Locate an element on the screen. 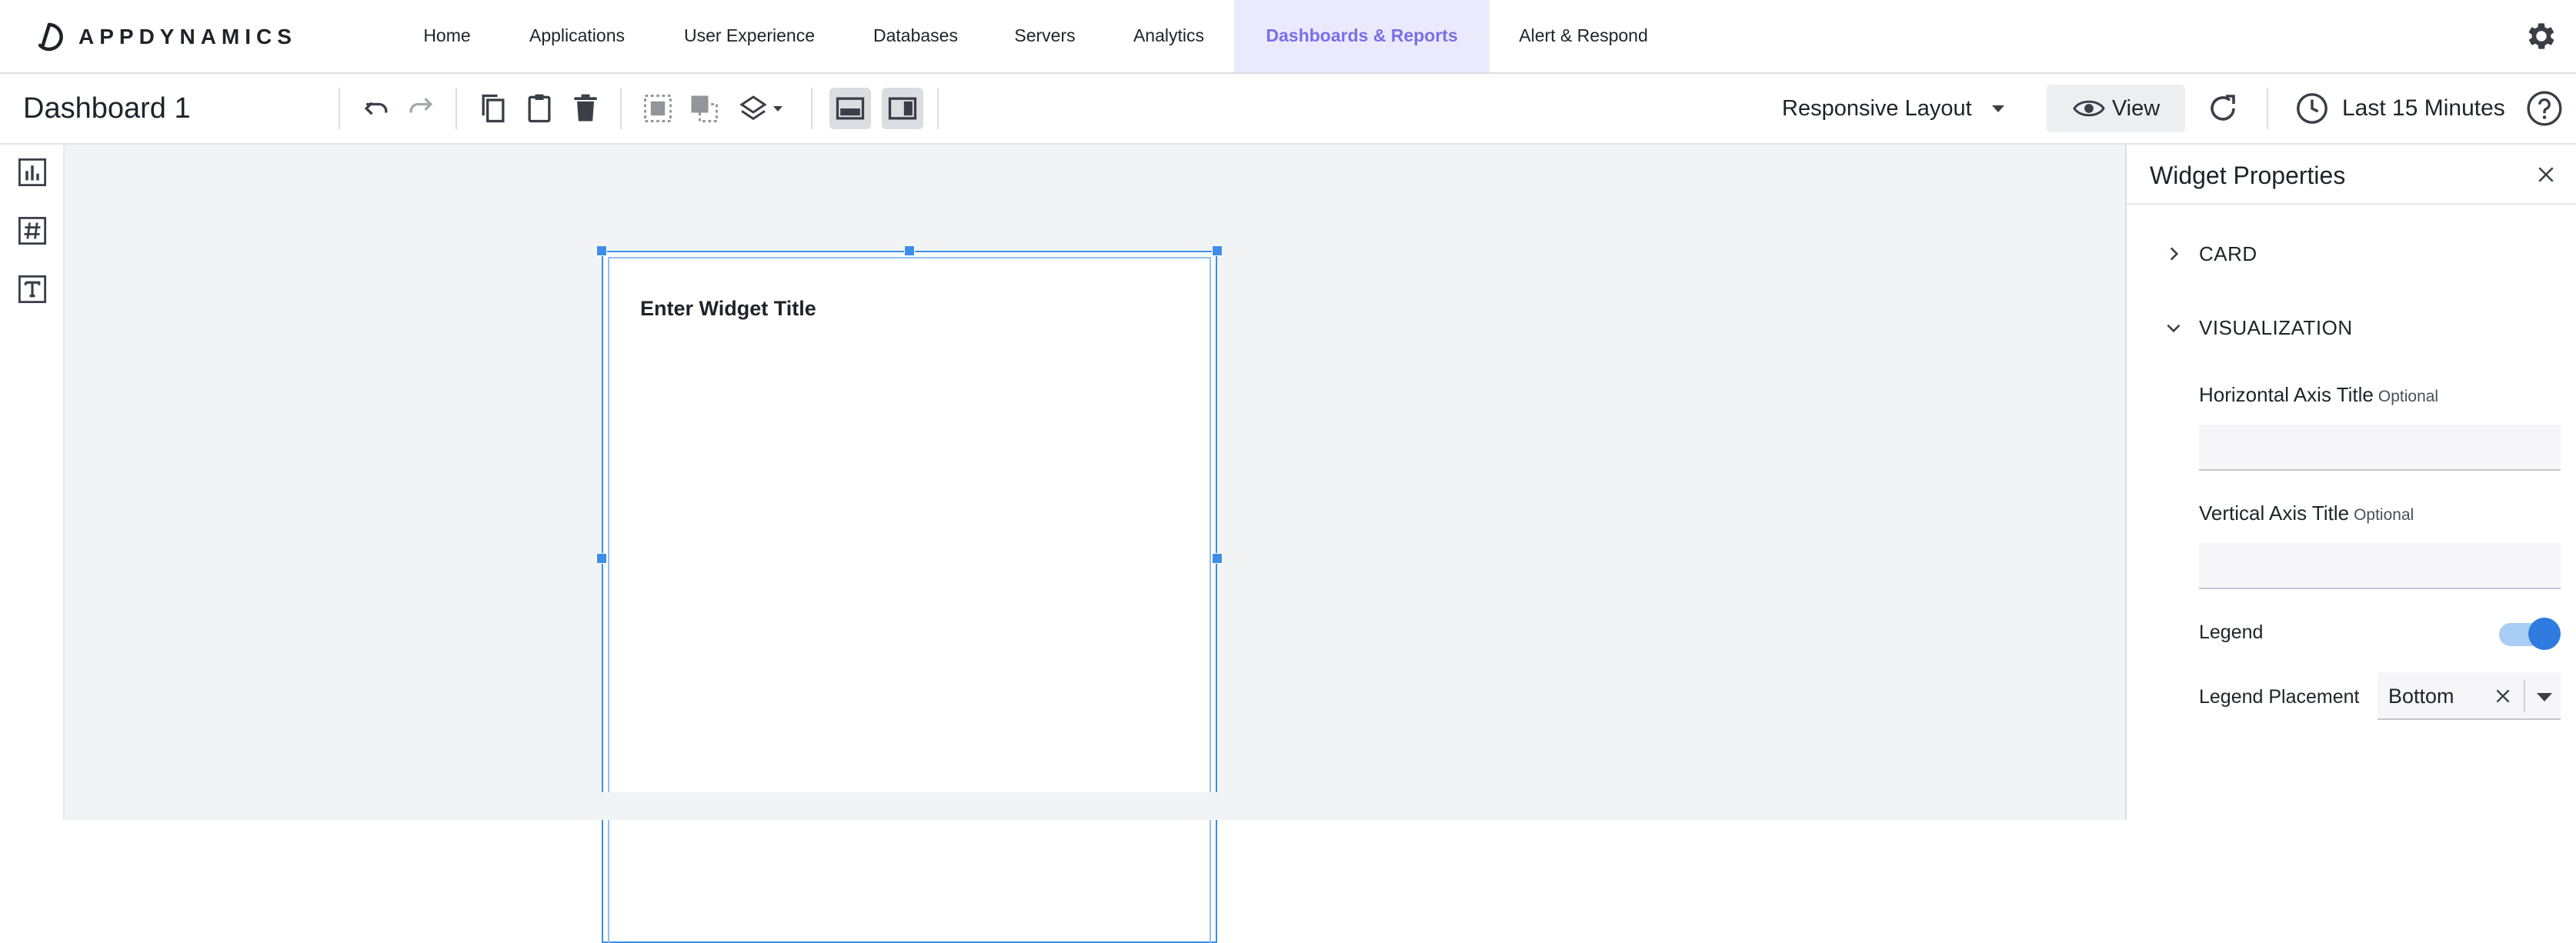  refresh-button is located at coordinates (2223, 108).